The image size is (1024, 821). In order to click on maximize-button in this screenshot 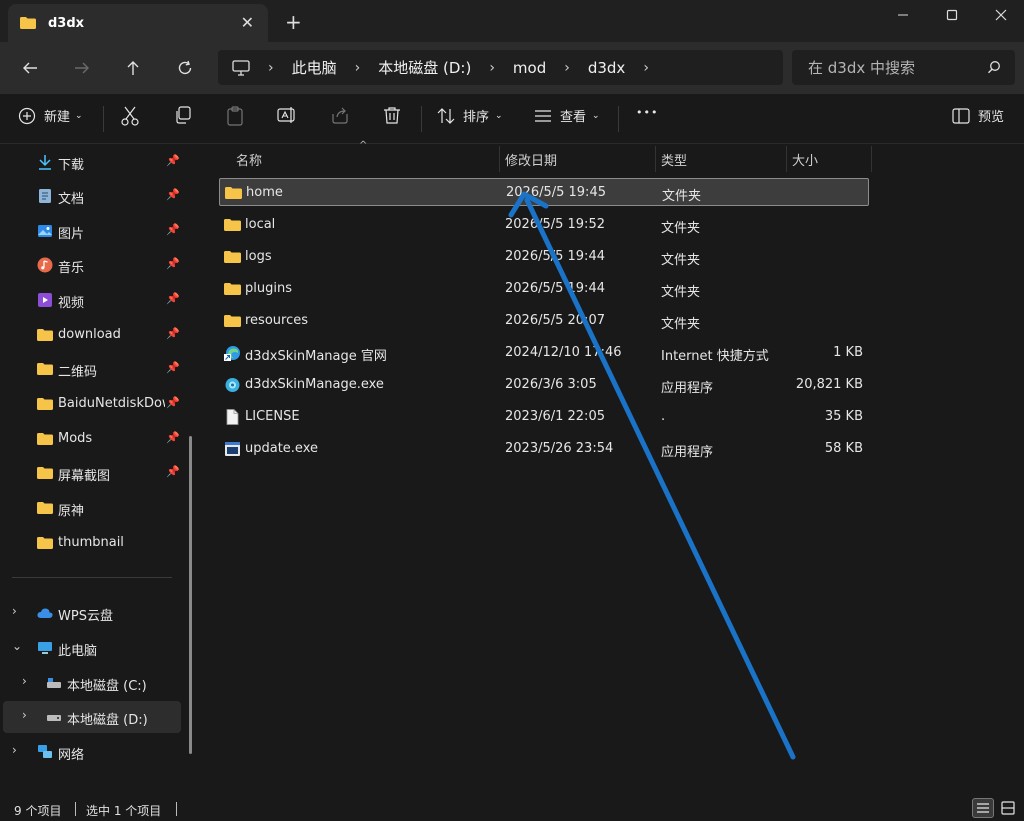, I will do `click(952, 15)`.